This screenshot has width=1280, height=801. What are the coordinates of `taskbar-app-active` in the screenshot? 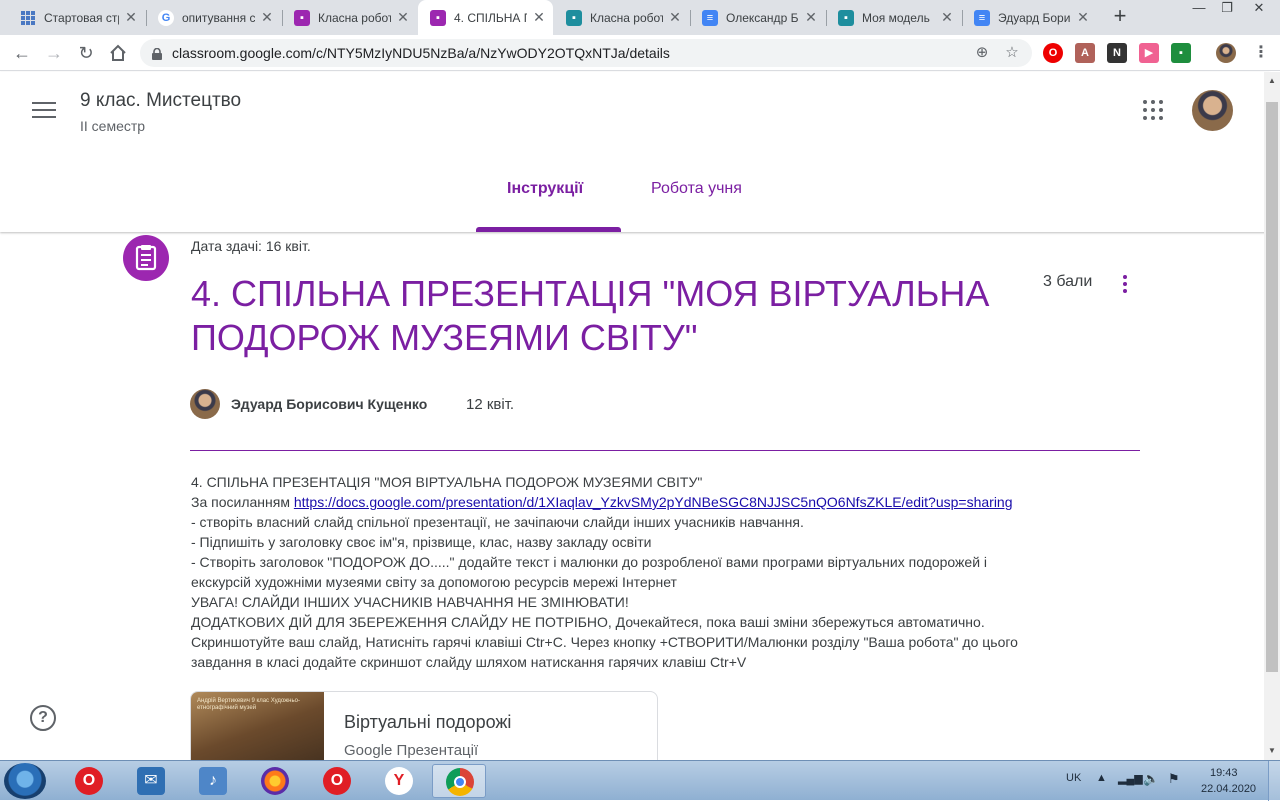 It's located at (459, 781).